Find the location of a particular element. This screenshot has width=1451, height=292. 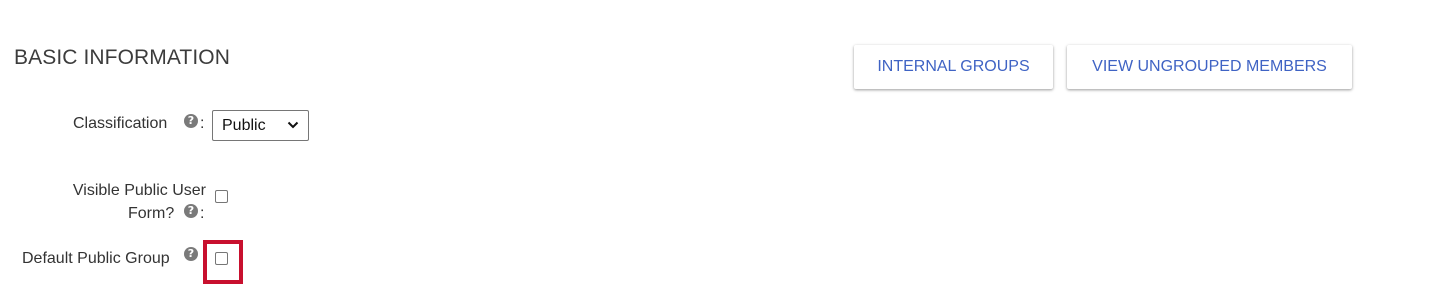

classification-colon: : is located at coordinates (202, 123).